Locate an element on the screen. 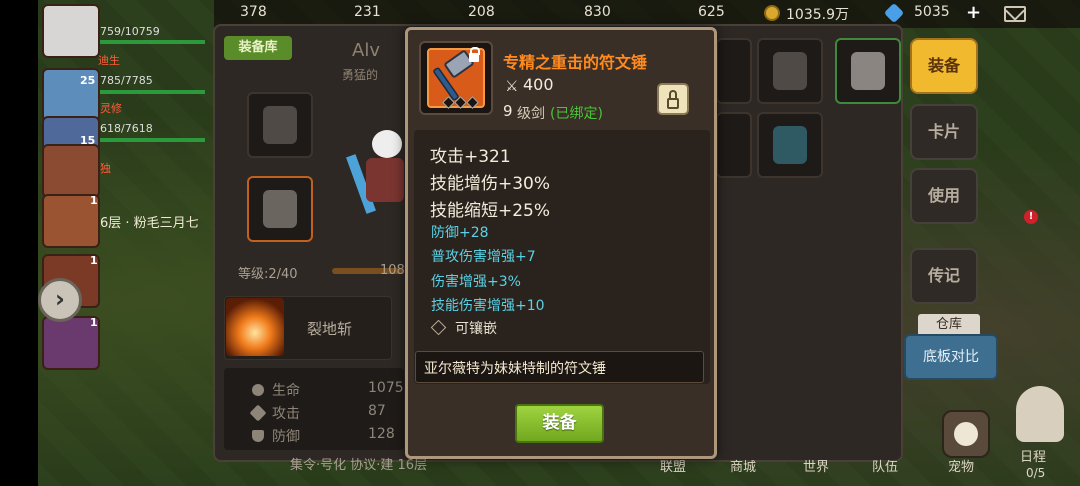 Image resolution: width=1080 pixels, height=486 pixels. floor-progress-text: 6层 · 粉毛三月七 is located at coordinates (149, 223).